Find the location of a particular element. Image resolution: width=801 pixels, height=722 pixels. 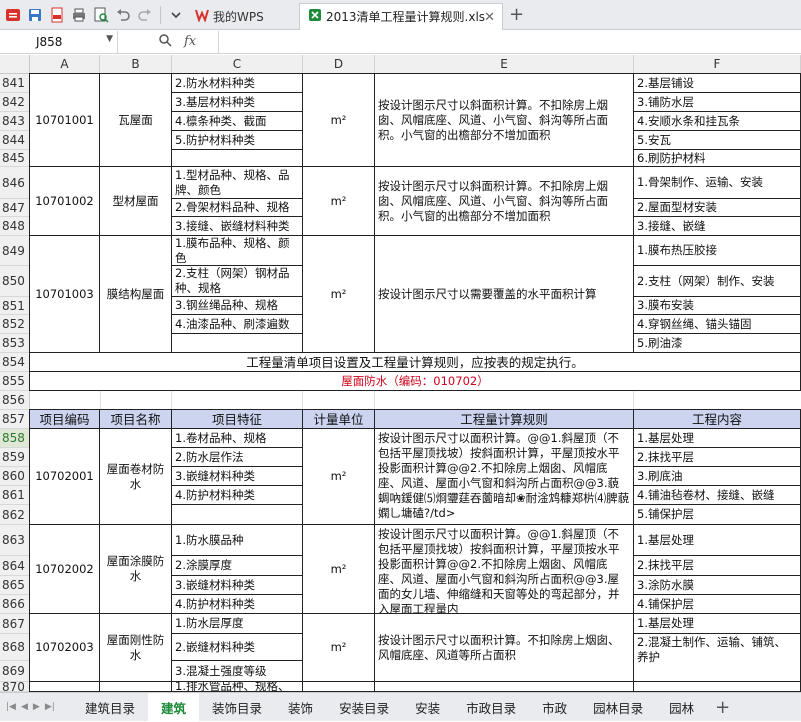

cell-content: 3.刷底油 is located at coordinates (717, 476).